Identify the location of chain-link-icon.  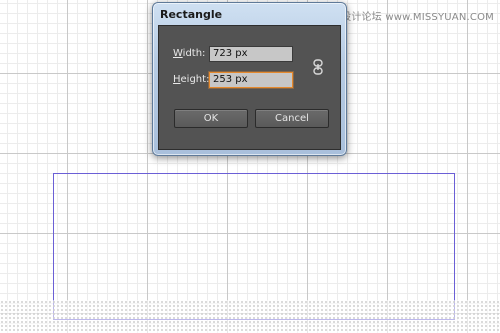
(318, 67).